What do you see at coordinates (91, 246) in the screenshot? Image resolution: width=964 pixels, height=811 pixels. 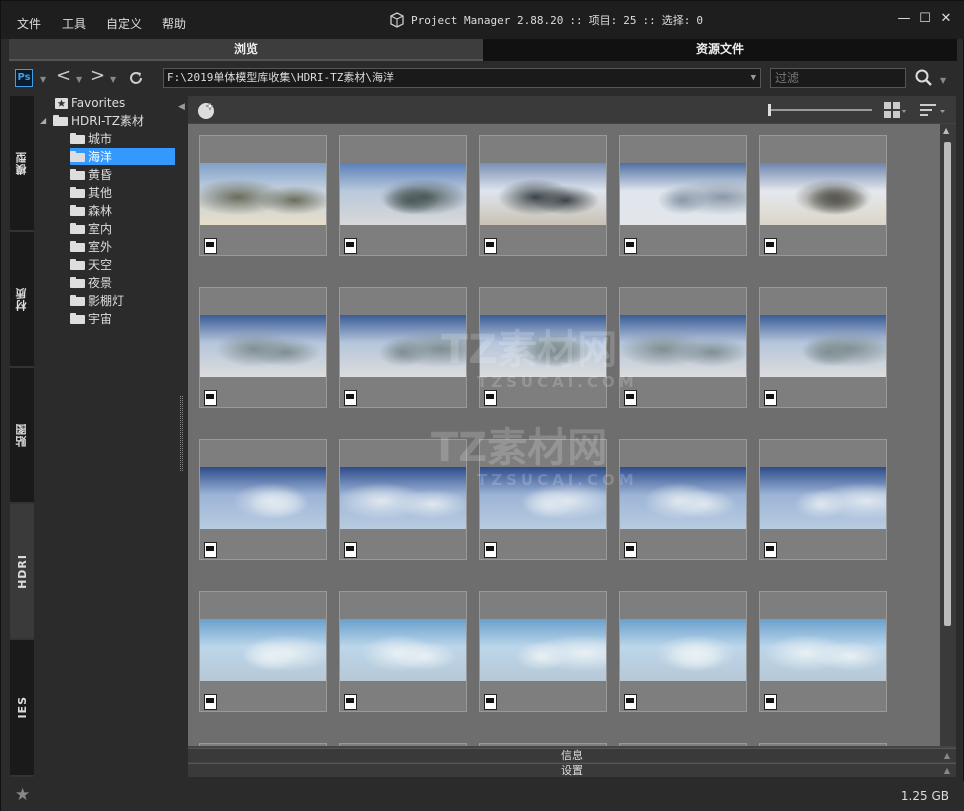 I see `tree-folder: 室外` at bounding box center [91, 246].